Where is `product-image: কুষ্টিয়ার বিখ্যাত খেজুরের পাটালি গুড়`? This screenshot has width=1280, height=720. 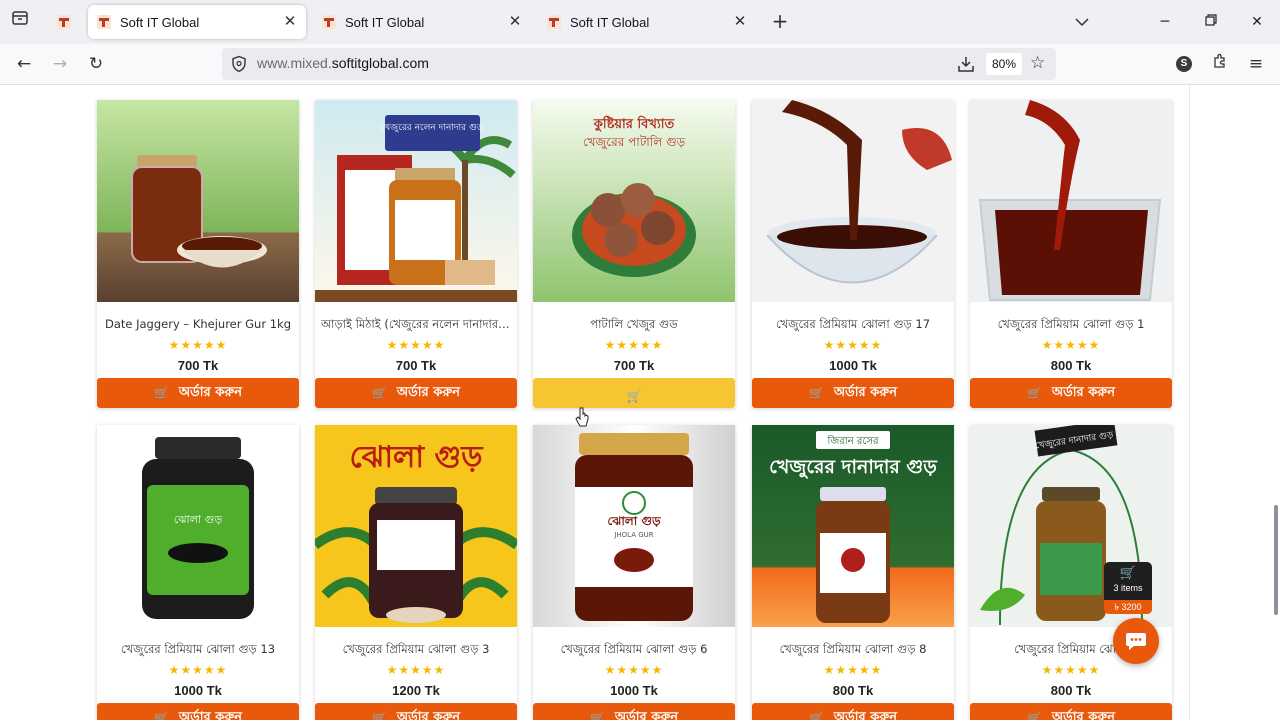
product-image: কুষ্টিয়ার বিখ্যাত খেজুরের পাটালি গুড় is located at coordinates (634, 201).